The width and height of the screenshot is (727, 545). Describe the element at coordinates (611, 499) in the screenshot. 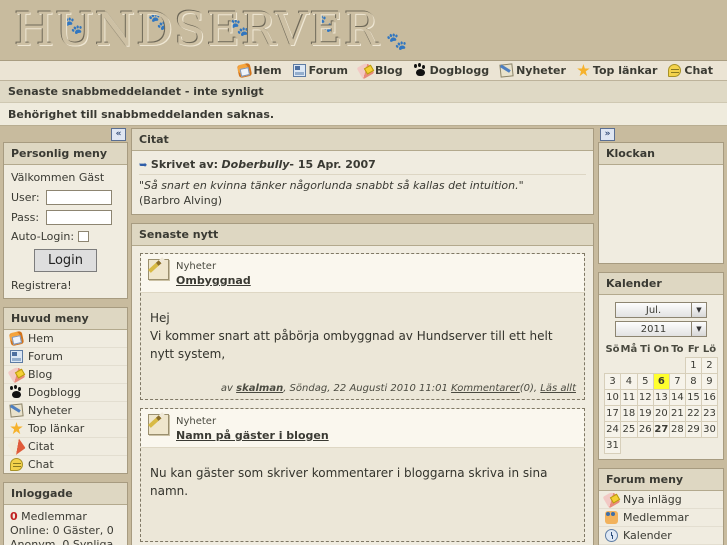

I see `blog-icon` at that location.